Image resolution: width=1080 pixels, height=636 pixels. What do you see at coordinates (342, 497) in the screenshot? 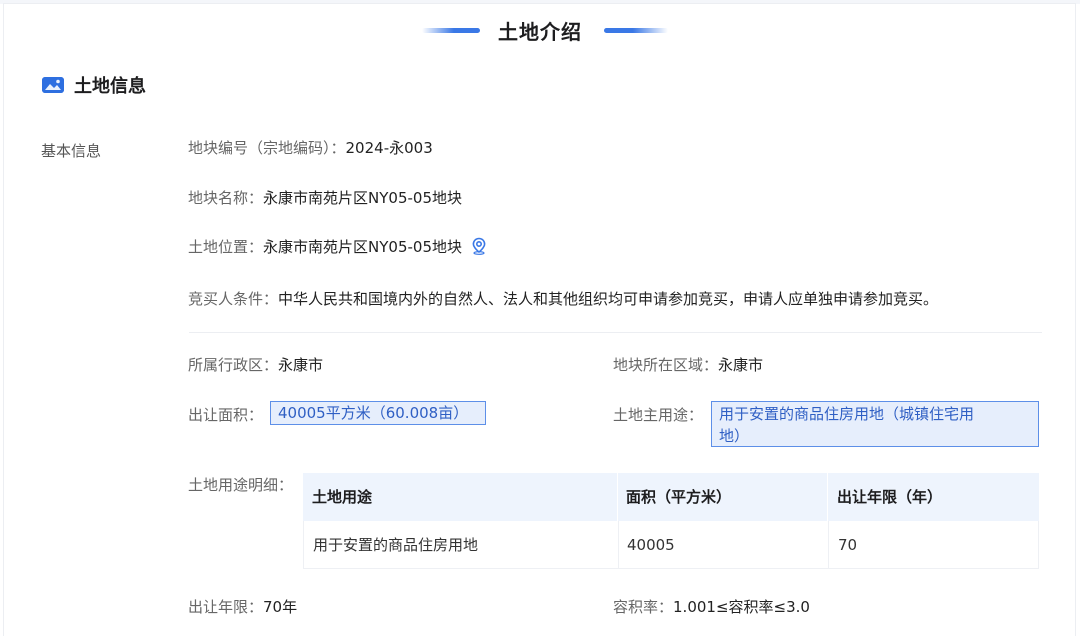
I see `table-header-cell: 土地用途` at bounding box center [342, 497].